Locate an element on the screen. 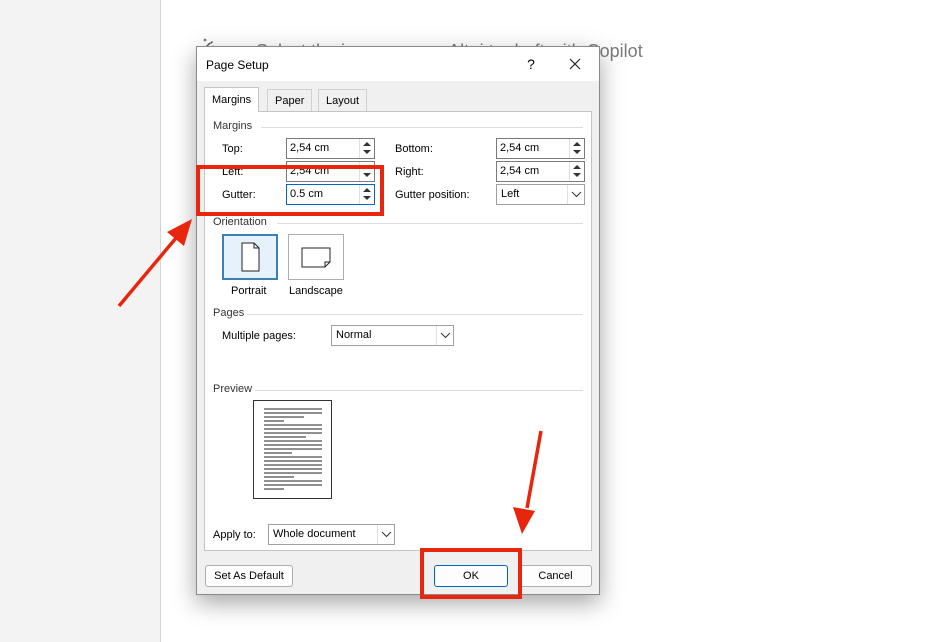  arrow-to-gutter-icon is located at coordinates (154, 263).